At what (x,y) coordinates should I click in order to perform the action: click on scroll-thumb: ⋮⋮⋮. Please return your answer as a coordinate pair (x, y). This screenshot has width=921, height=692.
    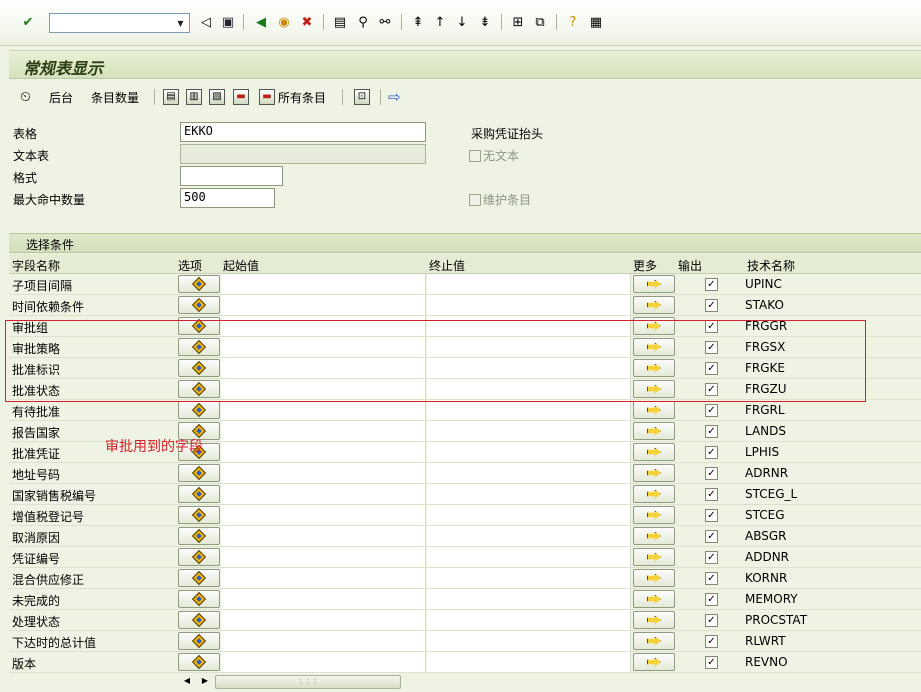
    Looking at the image, I should click on (308, 682).